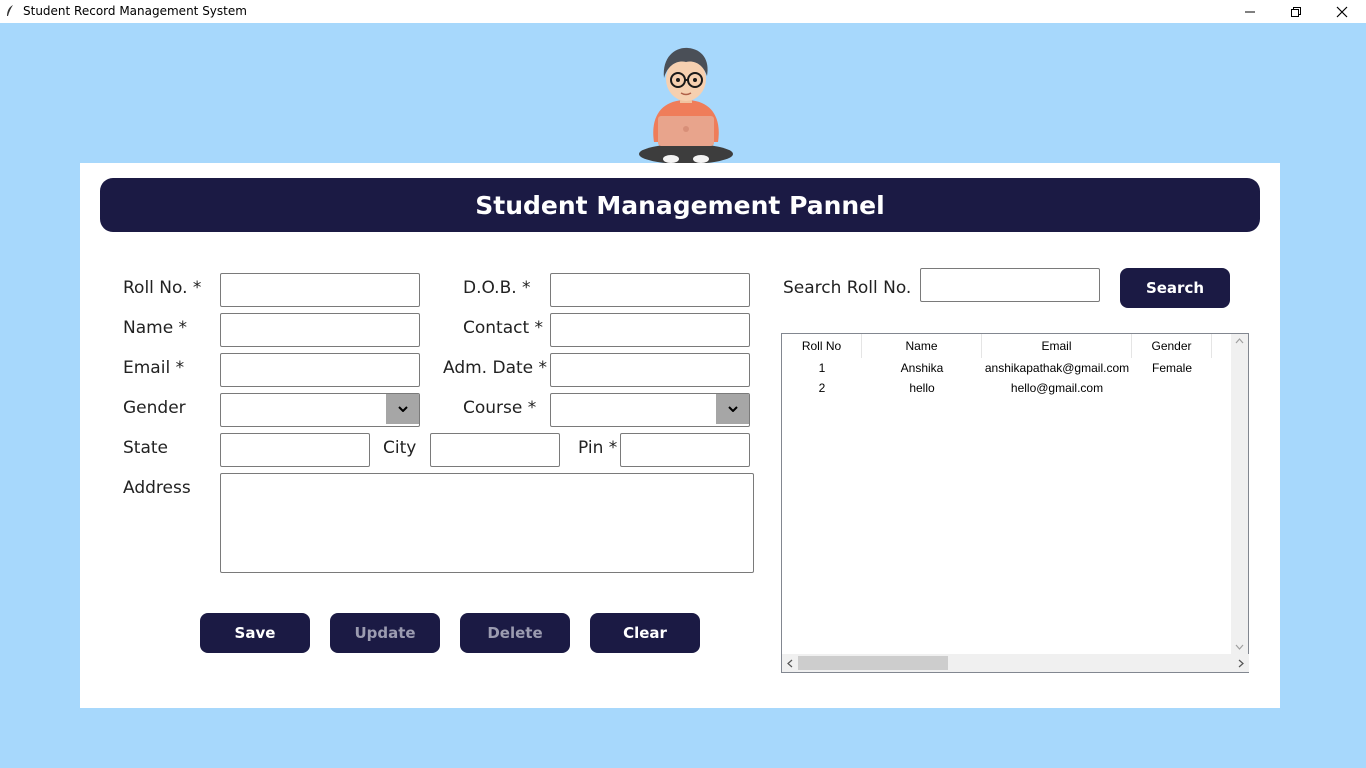  Describe the element at coordinates (10, 10) in the screenshot. I see `feather-icon` at that location.